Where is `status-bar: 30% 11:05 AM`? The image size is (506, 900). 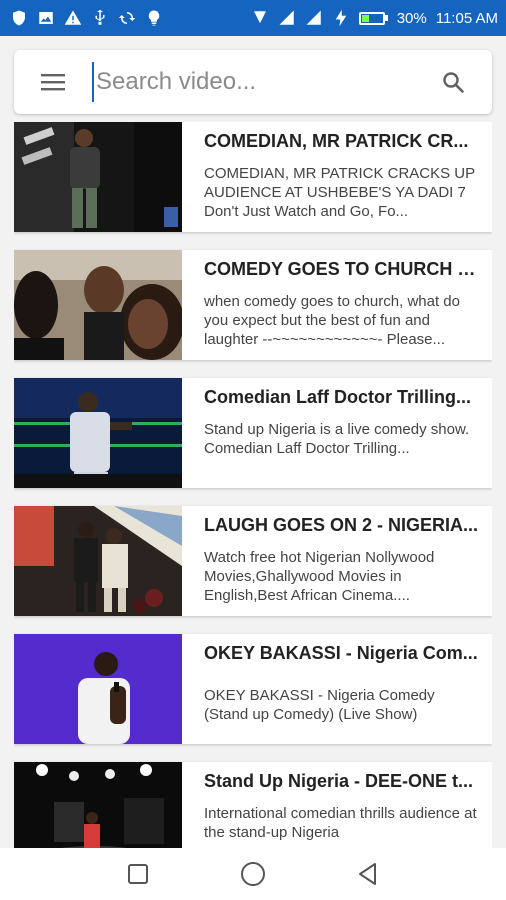 status-bar: 30% 11:05 AM is located at coordinates (253, 18).